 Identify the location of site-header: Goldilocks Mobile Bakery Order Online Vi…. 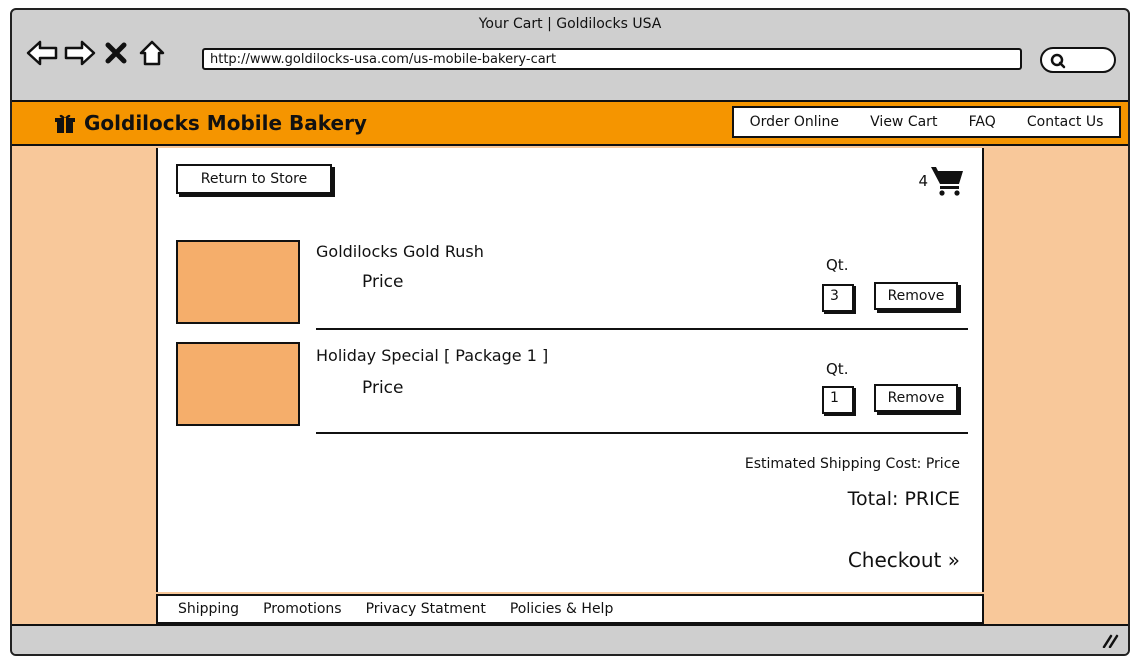
(570, 123).